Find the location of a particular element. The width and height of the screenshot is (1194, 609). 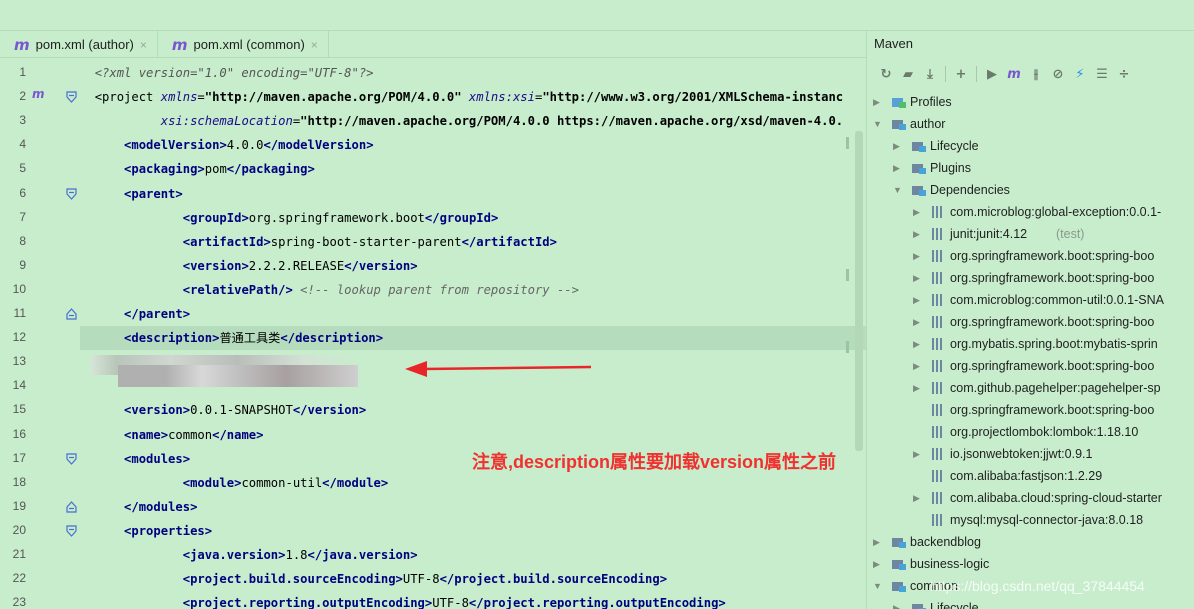

refresh-icon: ↻ is located at coordinates (886, 74).